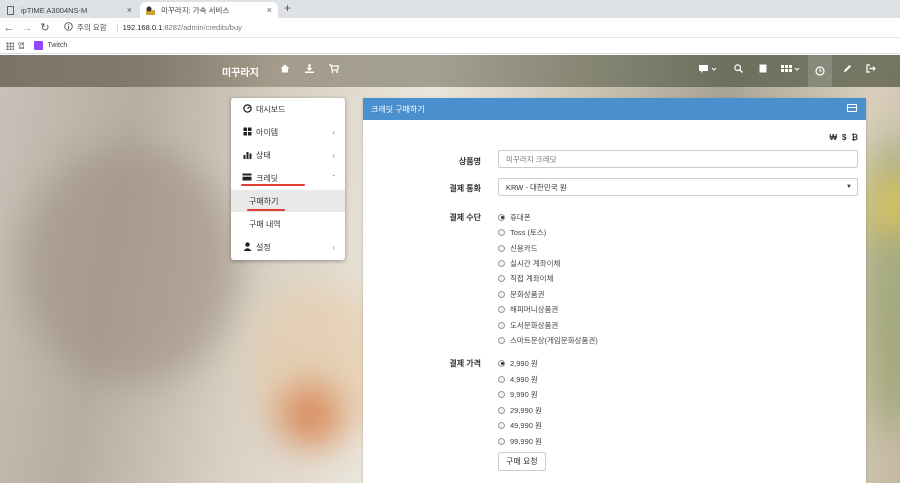 The image size is (900, 483). I want to click on sidebar-item-settings: 설정 ‹, so click(288, 247).